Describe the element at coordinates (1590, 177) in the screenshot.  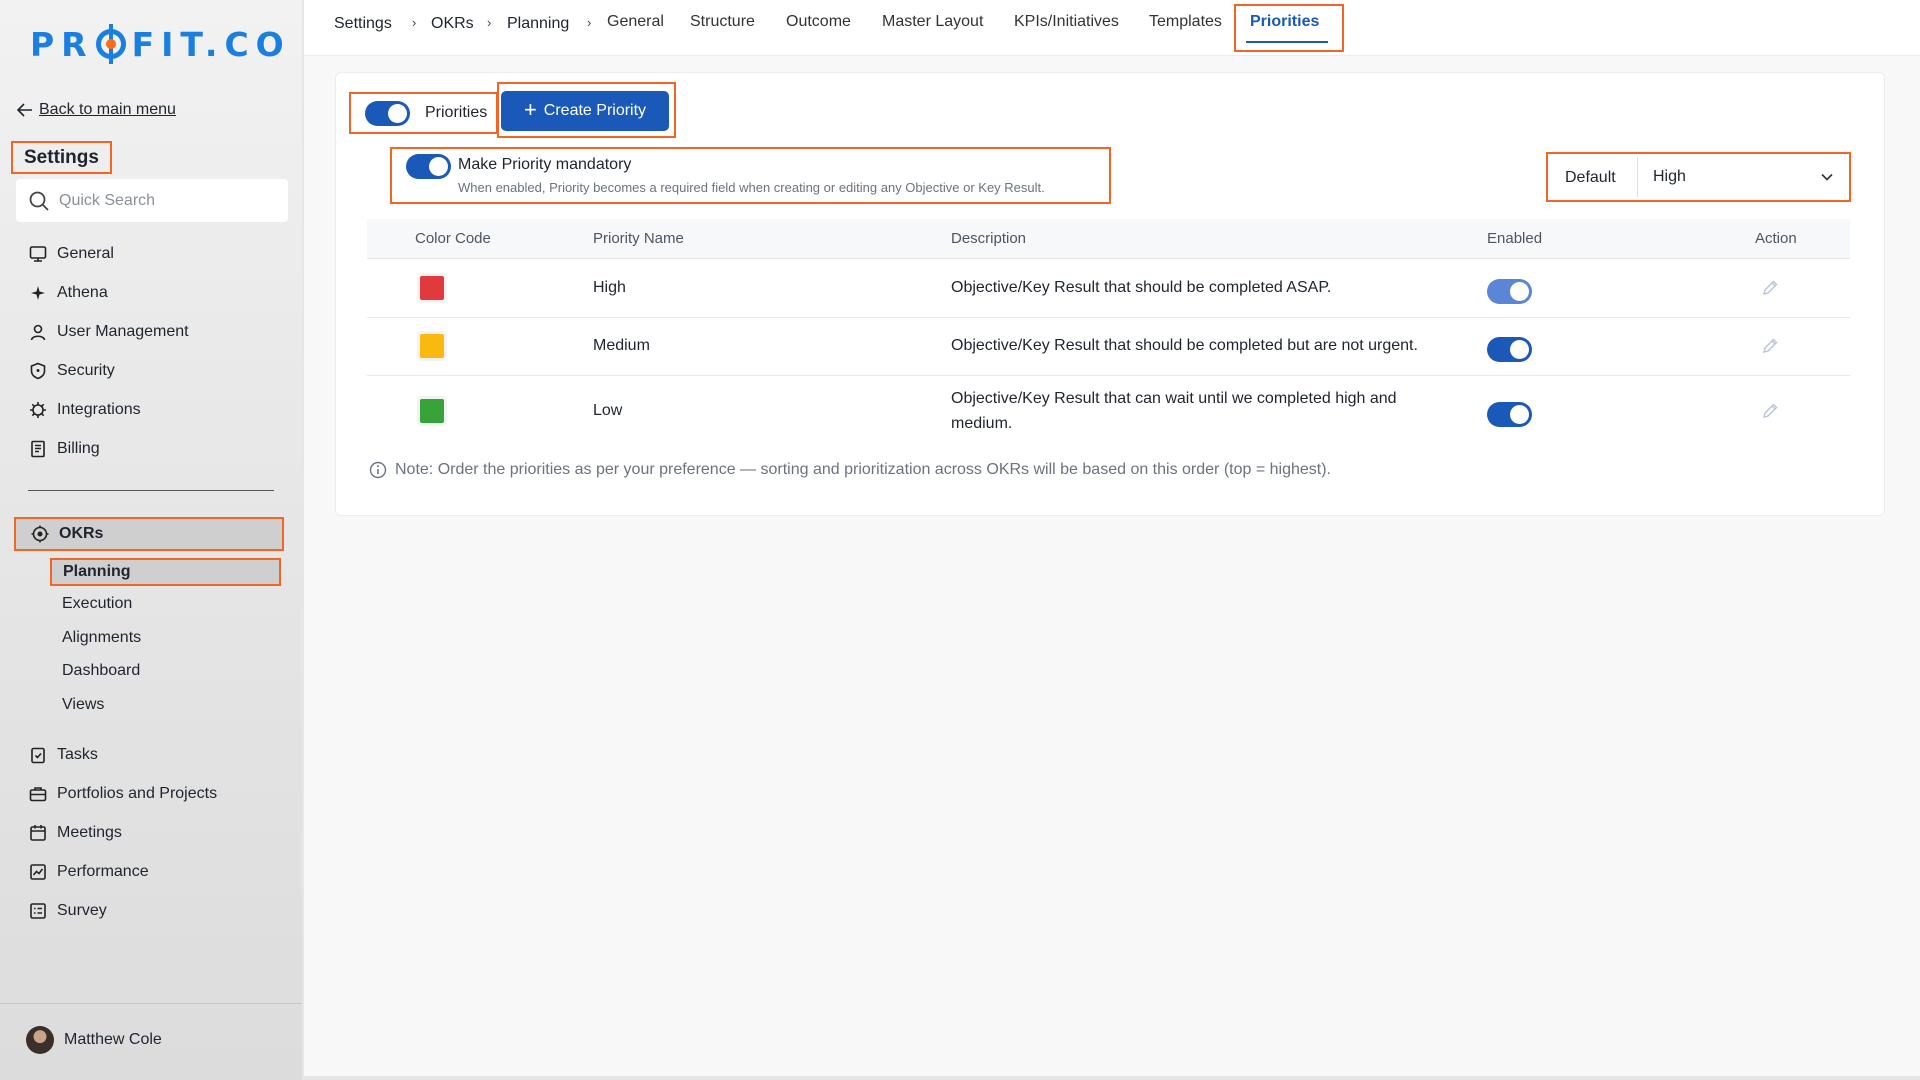
I see `default-label: Default` at that location.